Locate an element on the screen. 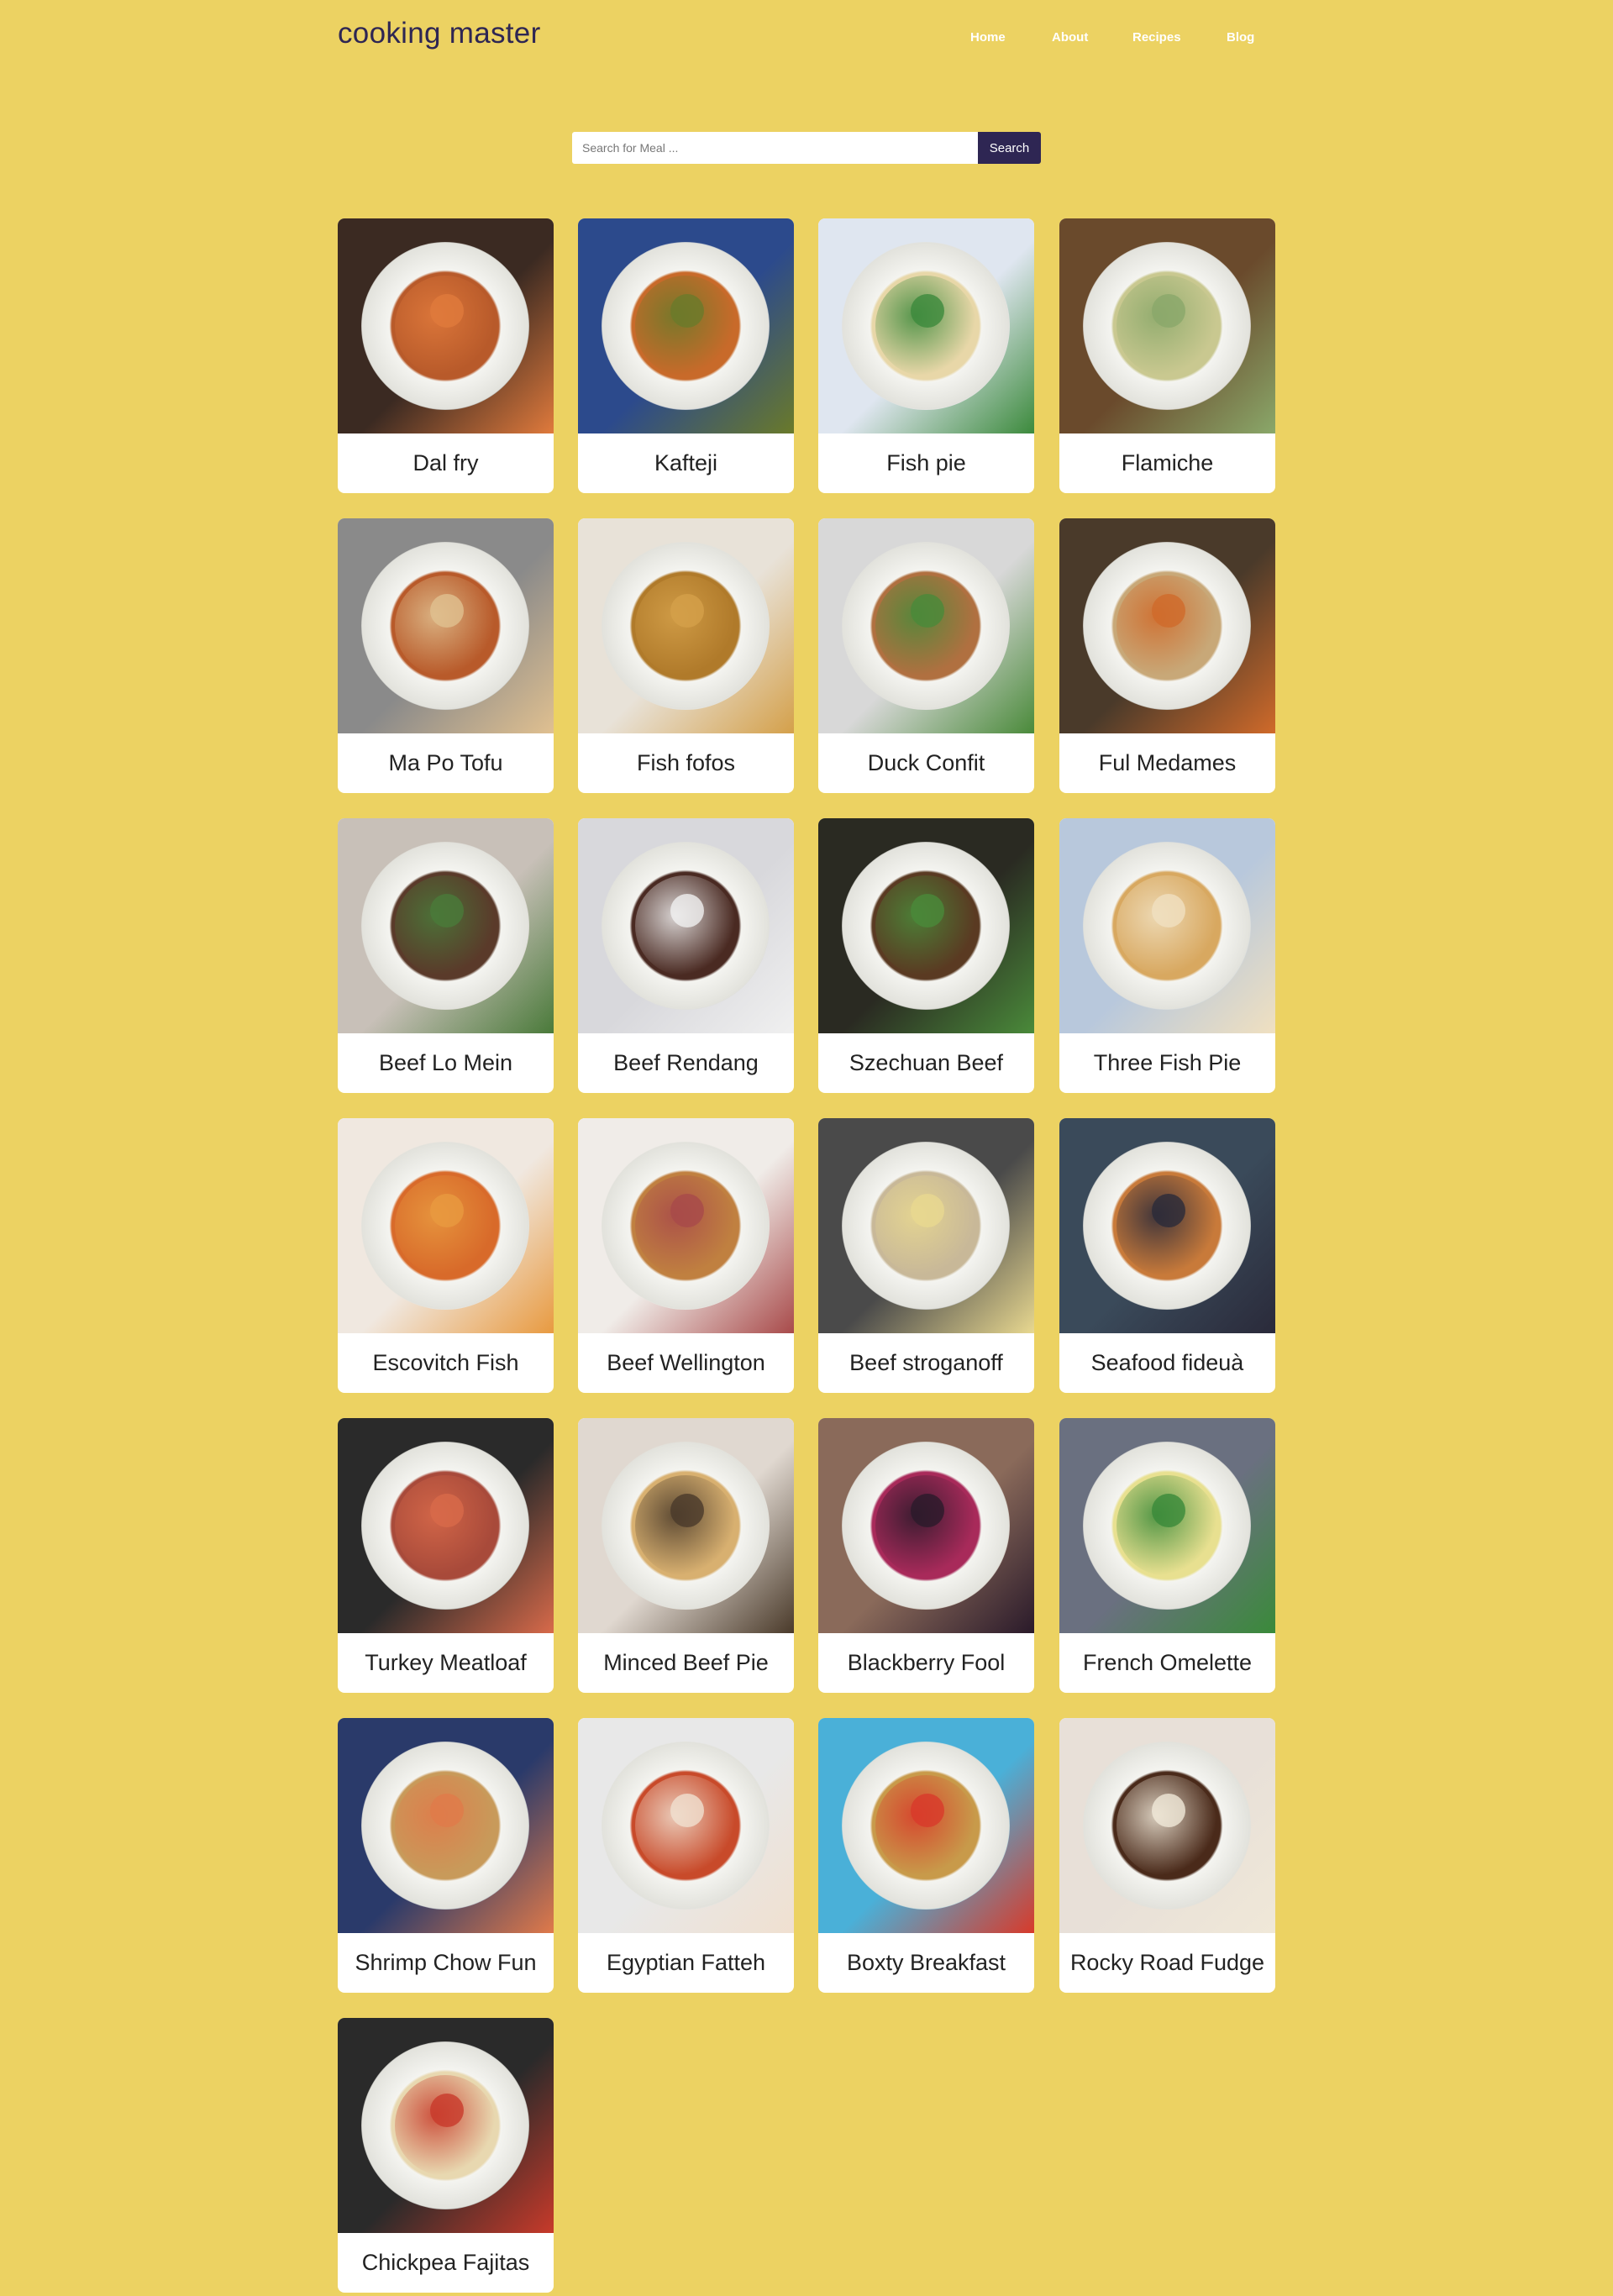 This screenshot has height=2296, width=1613. meal-title: Rocky Road Fudge is located at coordinates (1167, 1963).